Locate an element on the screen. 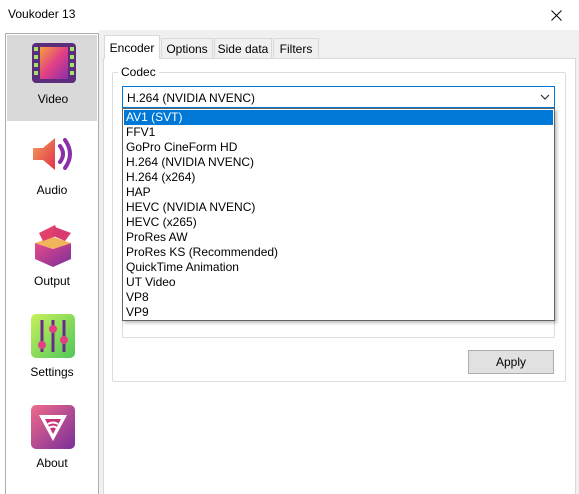  sidebar-item-label: Video is located at coordinates (53, 99).